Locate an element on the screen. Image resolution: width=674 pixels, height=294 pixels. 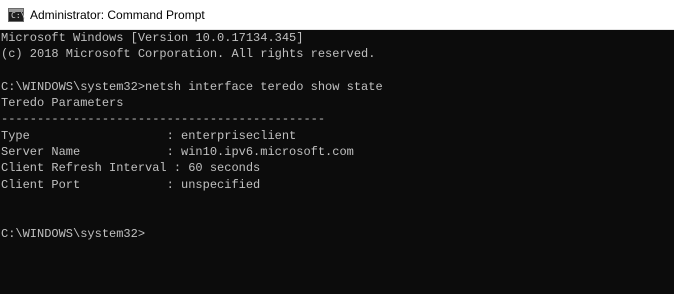
title-bar: C:\ Administrator: Command Prompt is located at coordinates (337, 15).